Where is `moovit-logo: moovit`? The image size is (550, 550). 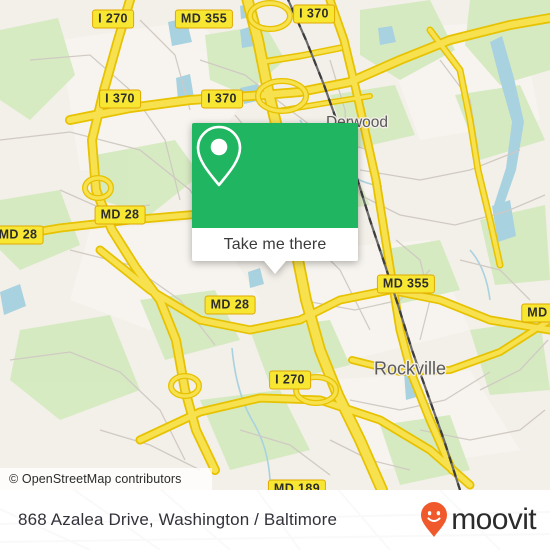
moovit-logo: moovit is located at coordinates (478, 520).